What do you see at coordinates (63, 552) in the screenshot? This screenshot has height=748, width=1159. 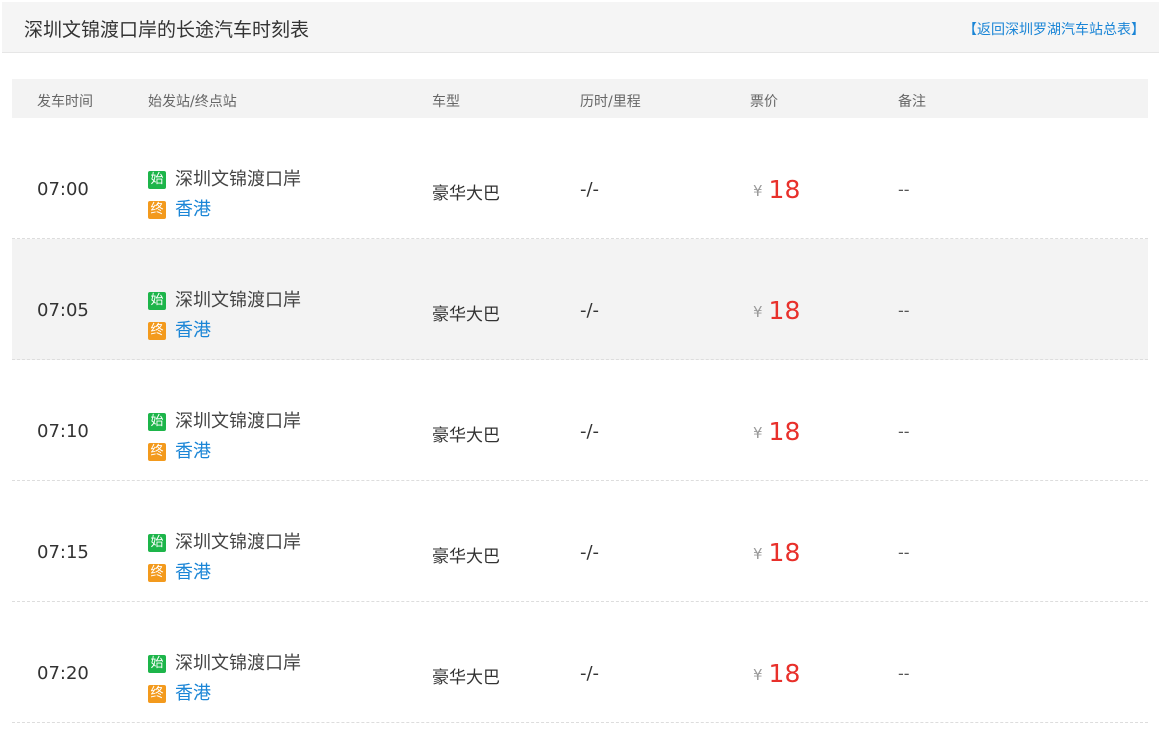 I see `departure-time: 07:15` at bounding box center [63, 552].